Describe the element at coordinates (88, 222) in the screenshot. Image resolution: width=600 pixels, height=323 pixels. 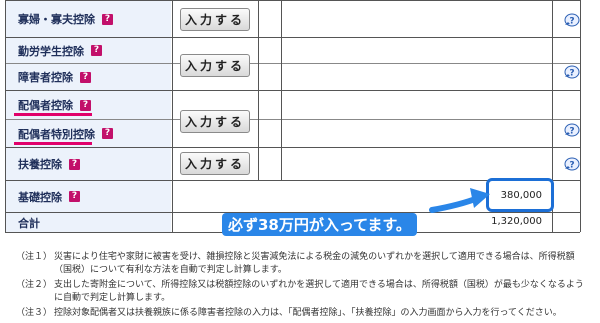
I see `label-total: 合計` at that location.